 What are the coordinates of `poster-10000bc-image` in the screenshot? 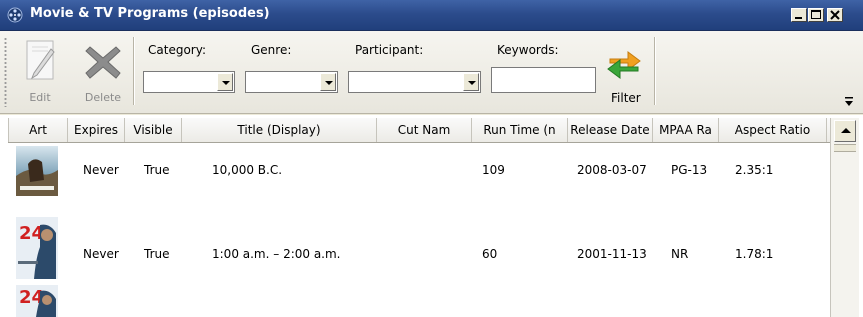 It's located at (46, 171).